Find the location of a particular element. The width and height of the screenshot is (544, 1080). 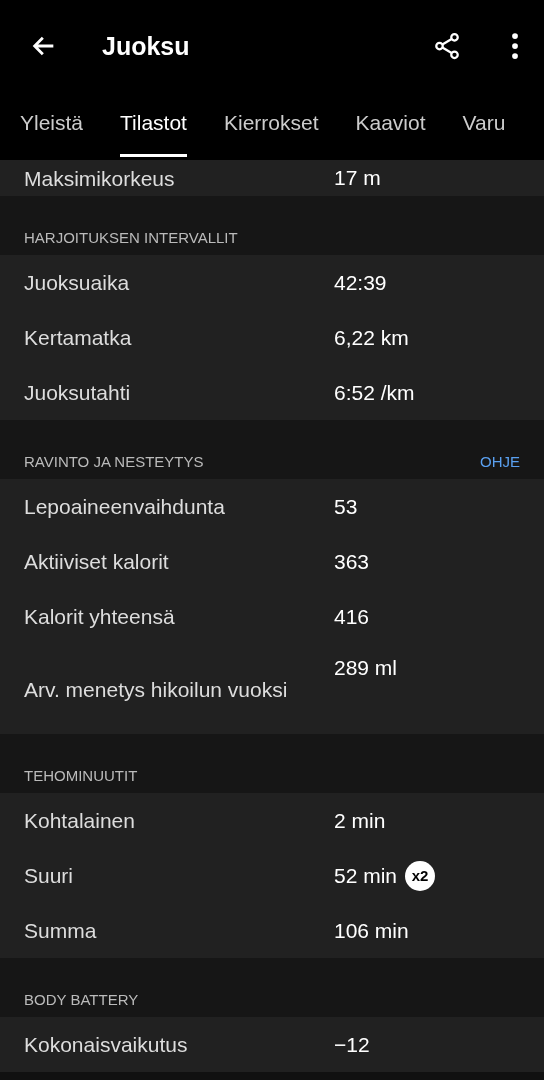

tab: Kaaviot is located at coordinates (390, 124).